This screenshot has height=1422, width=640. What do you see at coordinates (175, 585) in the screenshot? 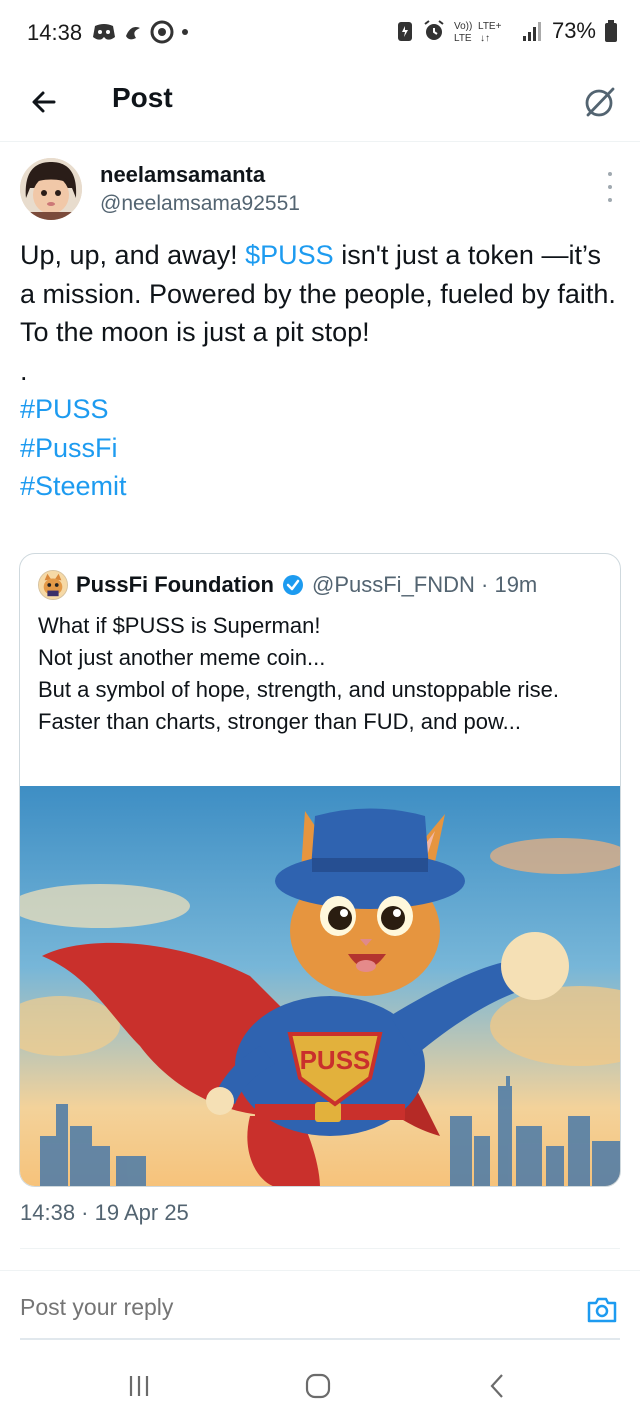
I see `quoted-author-name: PussFi Foundation` at bounding box center [175, 585].